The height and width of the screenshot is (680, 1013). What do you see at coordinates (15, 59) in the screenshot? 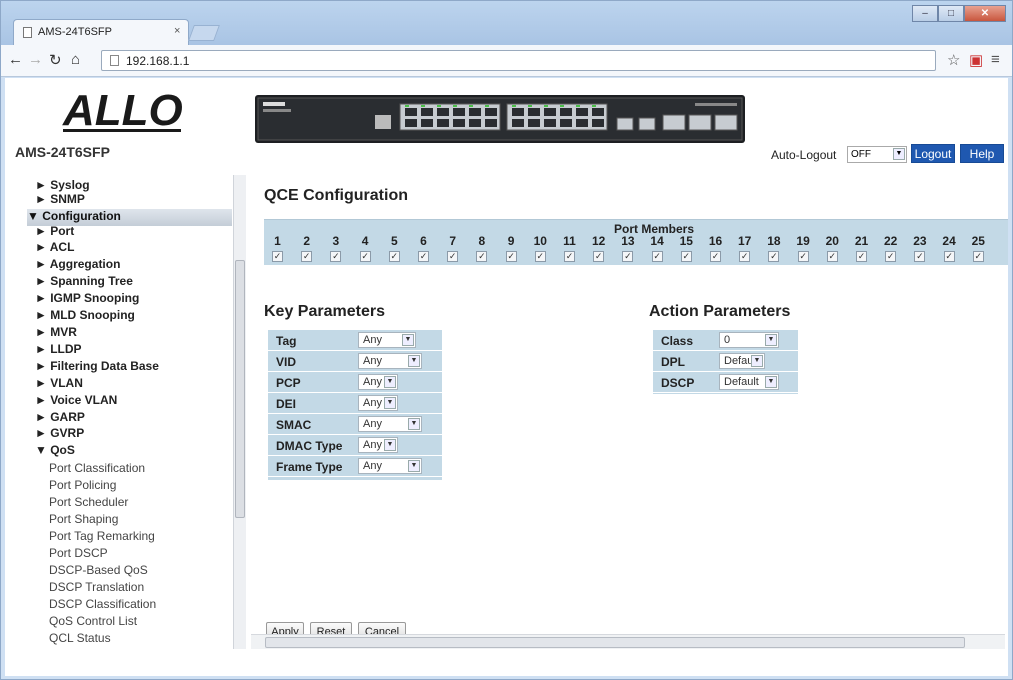
I see `back-icon: ←` at bounding box center [15, 59].